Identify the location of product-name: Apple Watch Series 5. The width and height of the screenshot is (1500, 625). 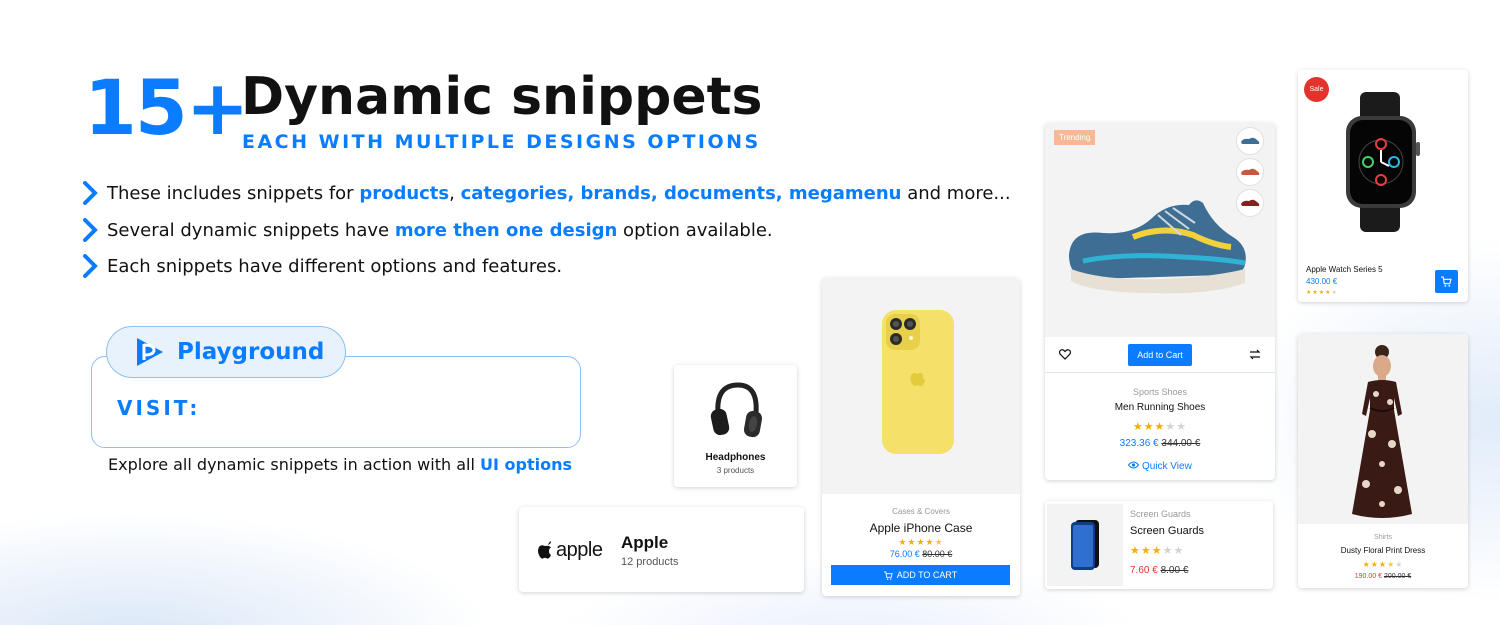
(1344, 269).